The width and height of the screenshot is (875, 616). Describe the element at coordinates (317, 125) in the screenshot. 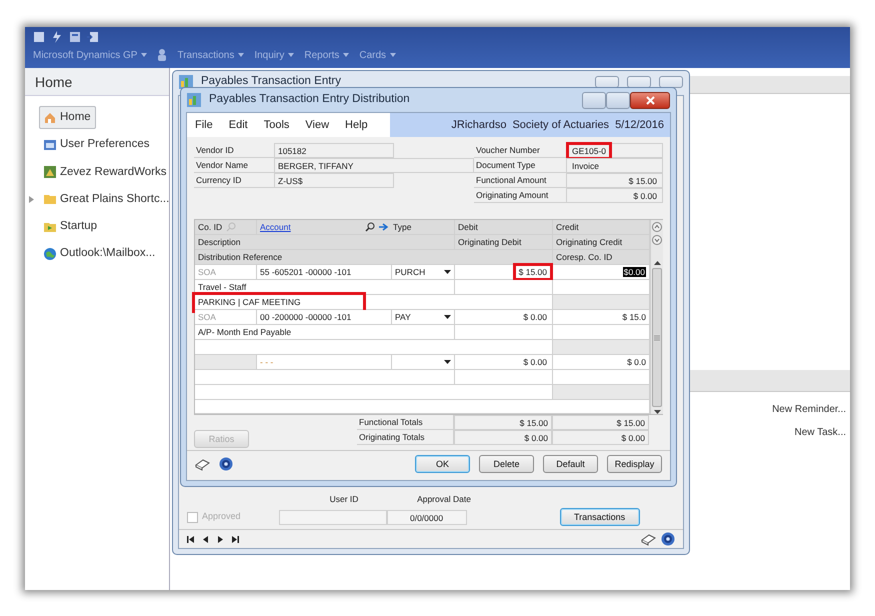

I see `menu-item: View` at that location.